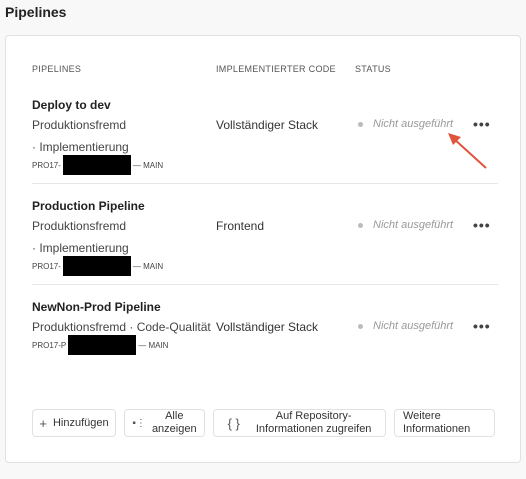  What do you see at coordinates (437, 429) in the screenshot?
I see `label-line: Informationen` at bounding box center [437, 429].